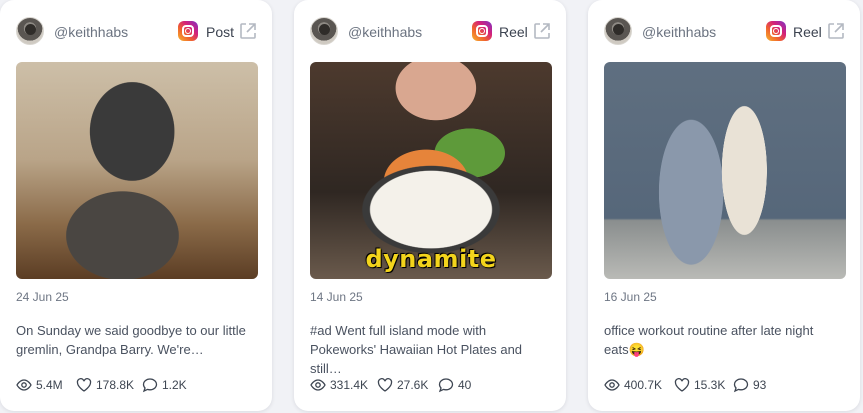  I want to click on caption-line: office workout routine after late night, so click(709, 330).